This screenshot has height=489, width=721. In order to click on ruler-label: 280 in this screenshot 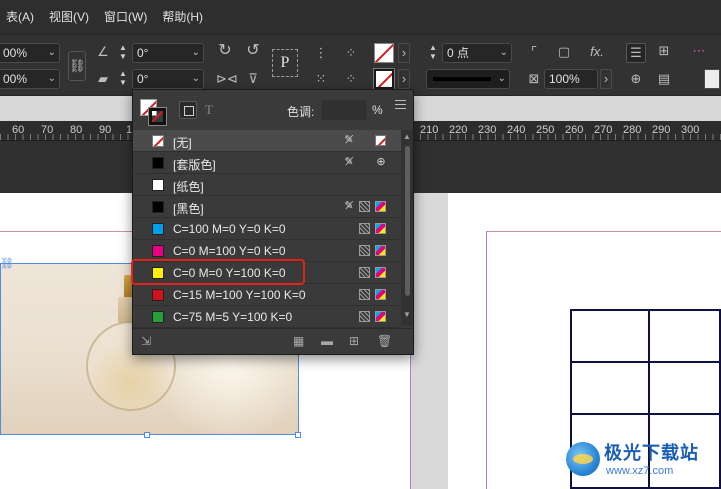, I will do `click(632, 130)`.